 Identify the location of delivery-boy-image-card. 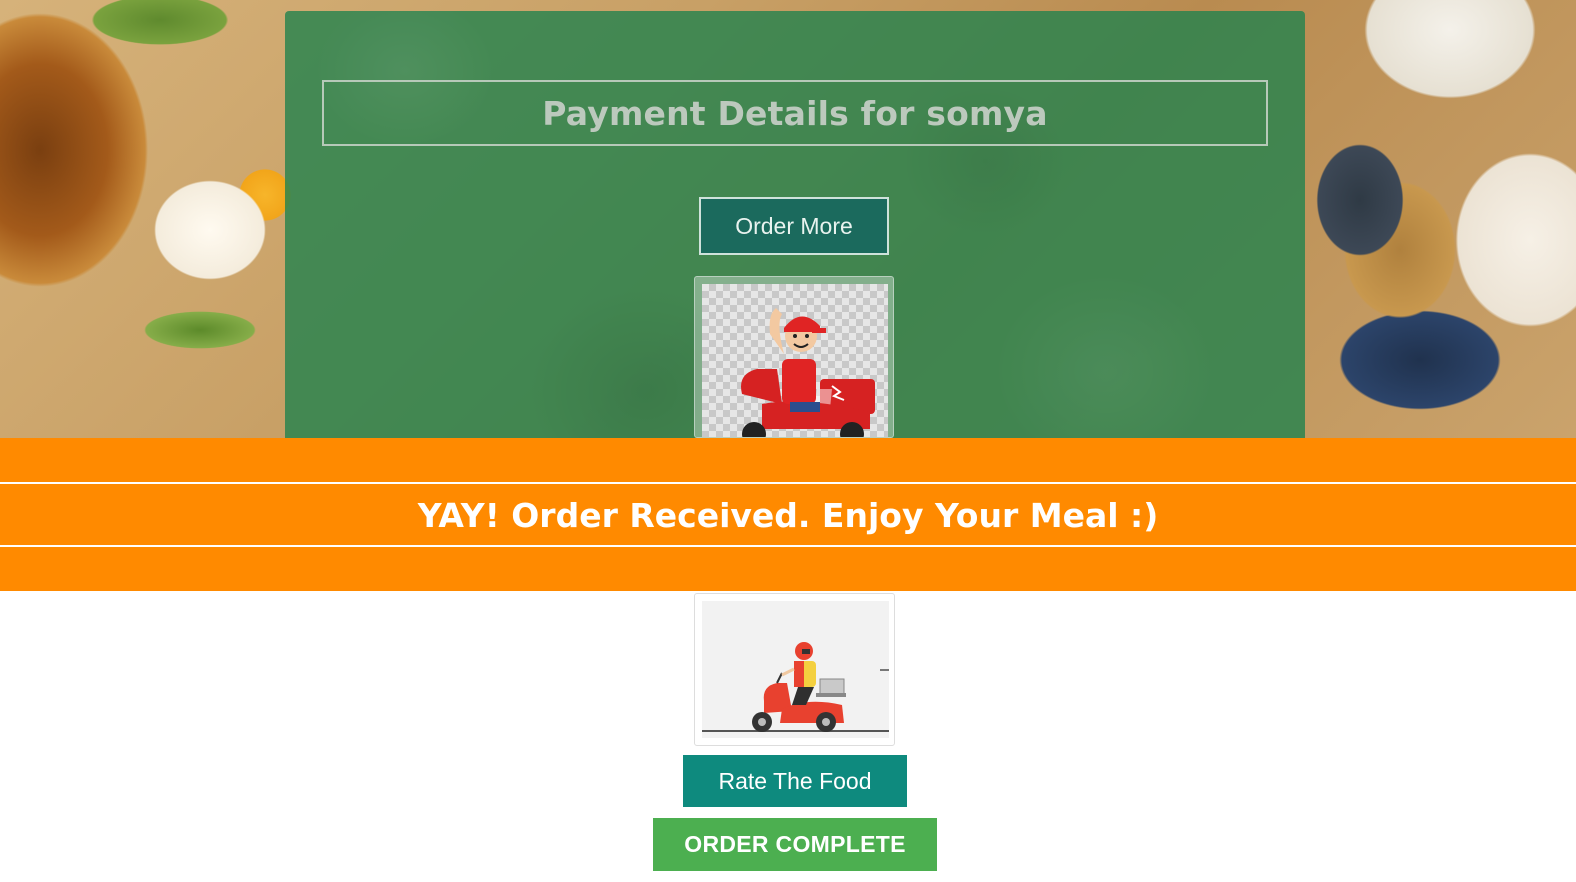
(794, 357).